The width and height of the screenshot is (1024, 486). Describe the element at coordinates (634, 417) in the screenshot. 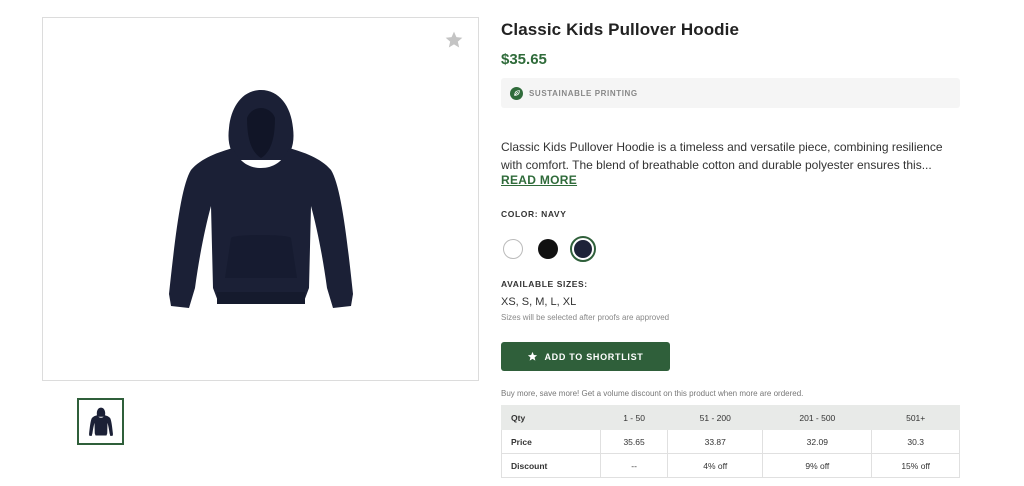

I see `table-header-cell: 1 - 50` at that location.